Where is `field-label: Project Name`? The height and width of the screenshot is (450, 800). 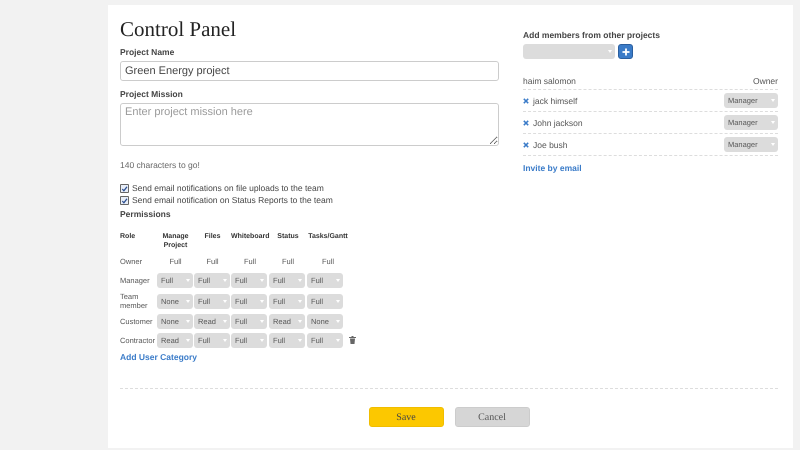
field-label: Project Name is located at coordinates (147, 52).